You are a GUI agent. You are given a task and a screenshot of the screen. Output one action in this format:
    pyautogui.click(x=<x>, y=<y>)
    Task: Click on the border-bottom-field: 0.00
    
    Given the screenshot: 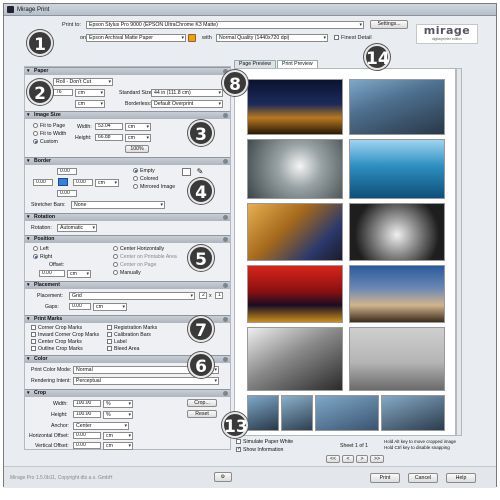 What is the action you would take?
    pyautogui.click(x=67, y=193)
    